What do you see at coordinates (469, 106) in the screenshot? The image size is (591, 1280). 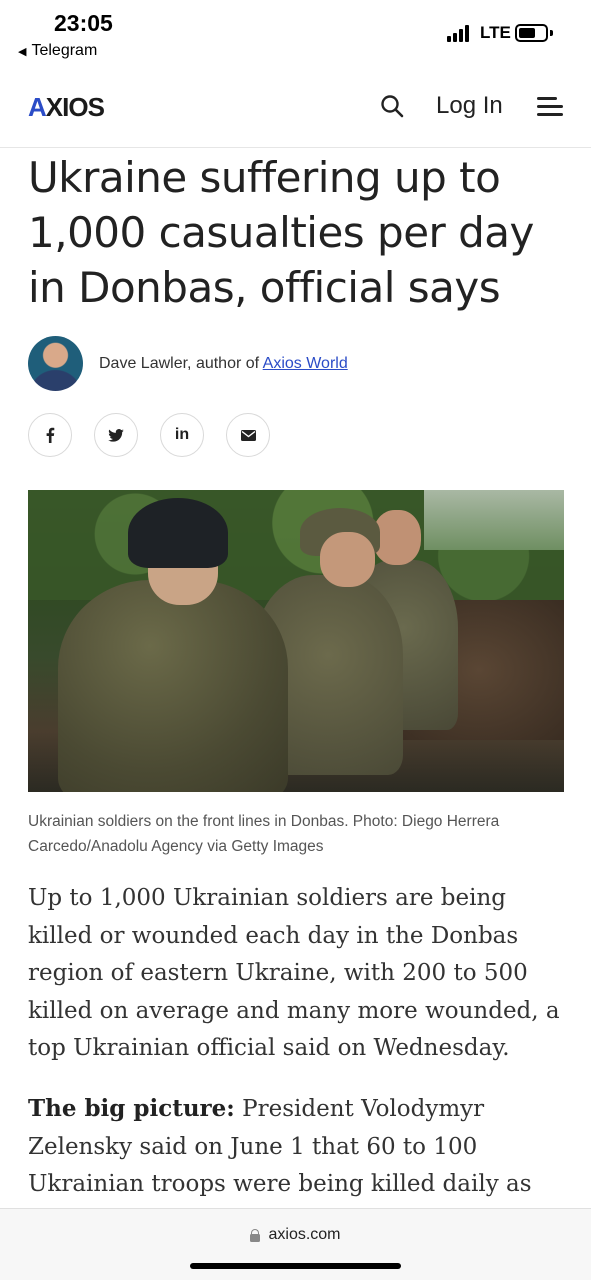 I see `login-link: Log In` at bounding box center [469, 106].